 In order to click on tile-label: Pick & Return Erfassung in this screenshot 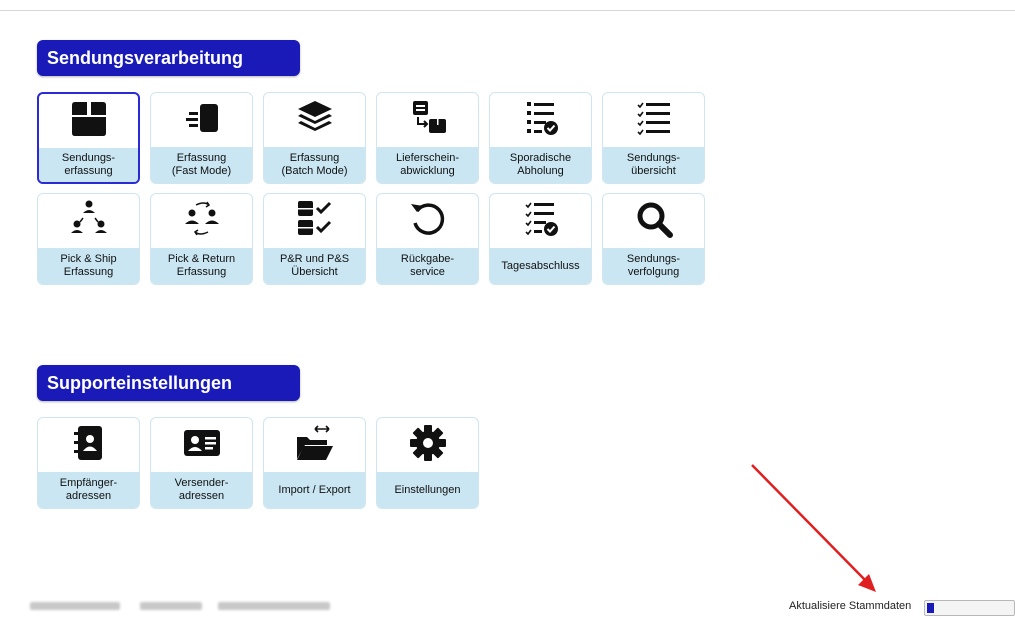, I will do `click(201, 266)`.